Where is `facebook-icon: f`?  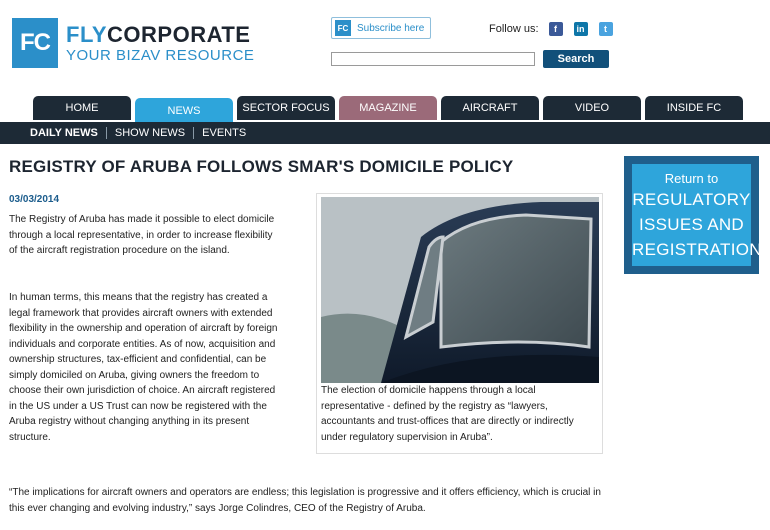 facebook-icon: f is located at coordinates (555, 29).